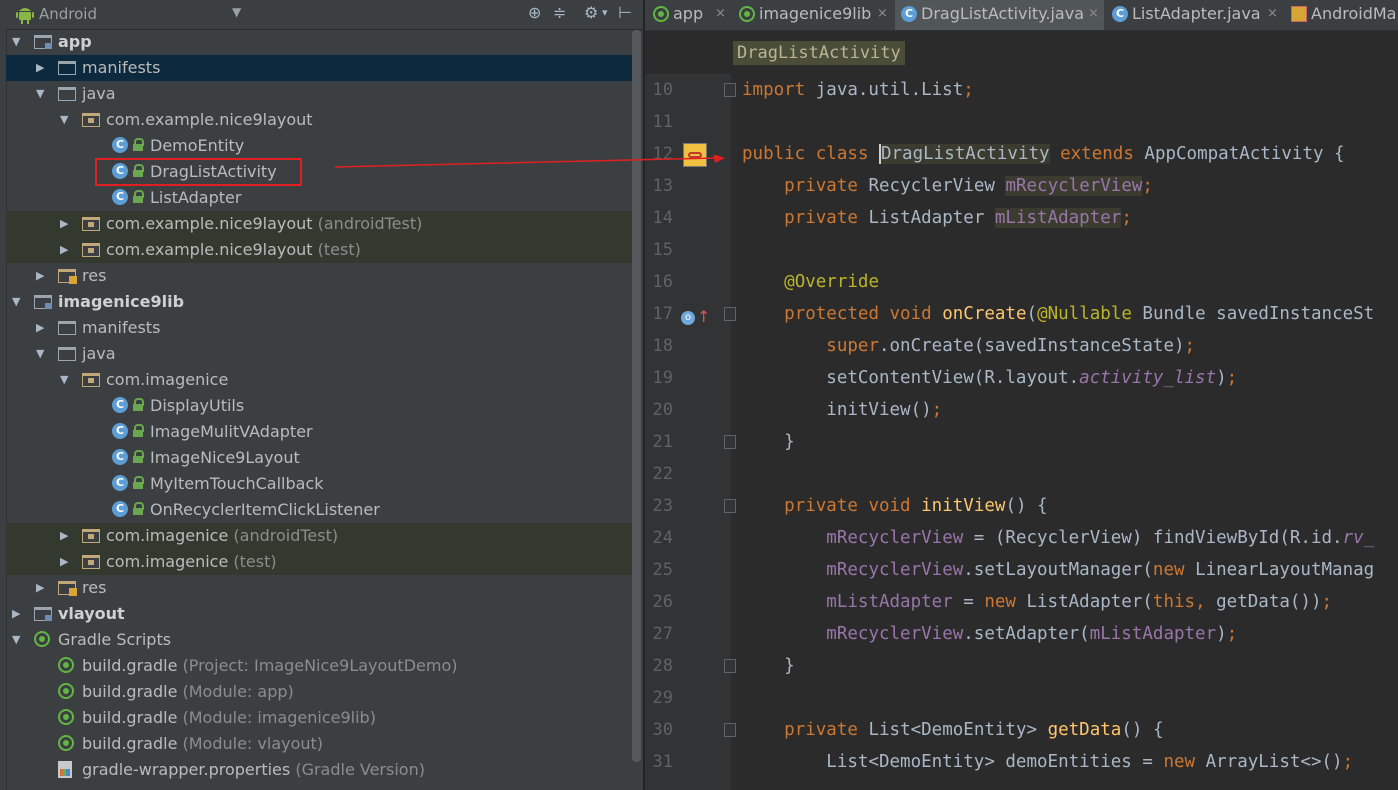 The width and height of the screenshot is (1398, 790). What do you see at coordinates (320, 302) in the screenshot?
I see `tree-item: ▼ imagenice9lib` at bounding box center [320, 302].